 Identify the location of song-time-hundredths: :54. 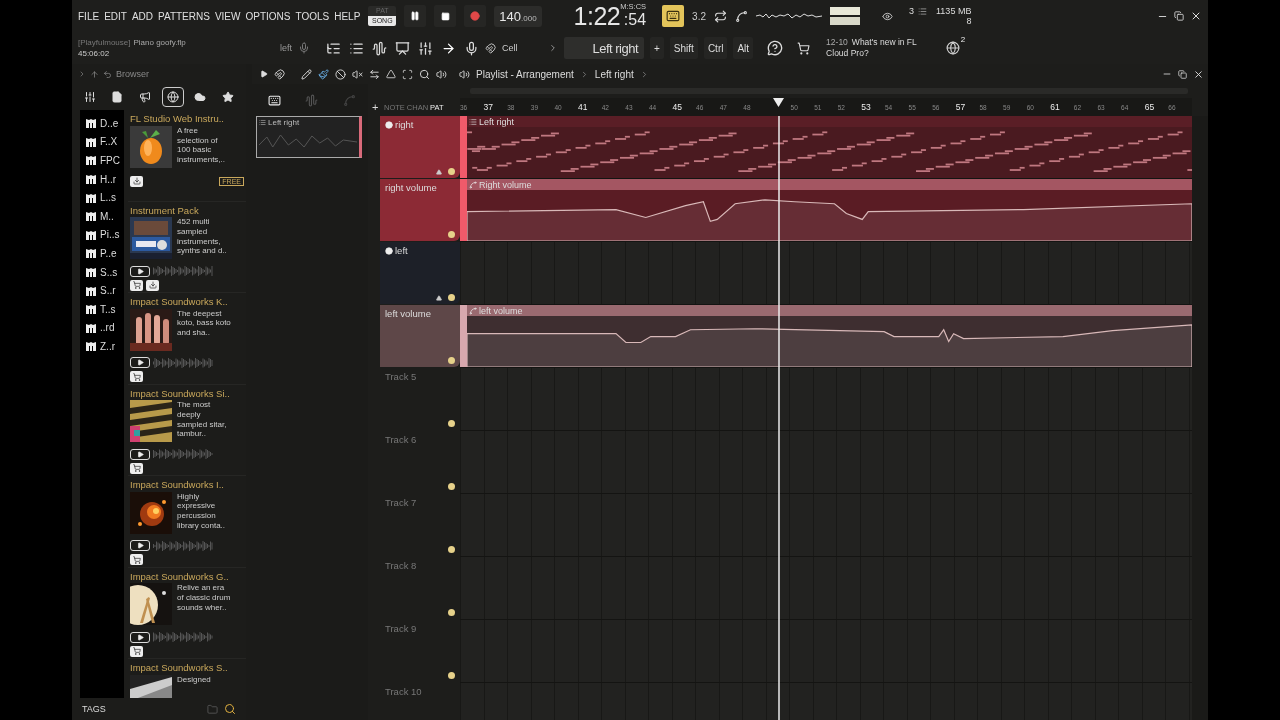
(635, 19).